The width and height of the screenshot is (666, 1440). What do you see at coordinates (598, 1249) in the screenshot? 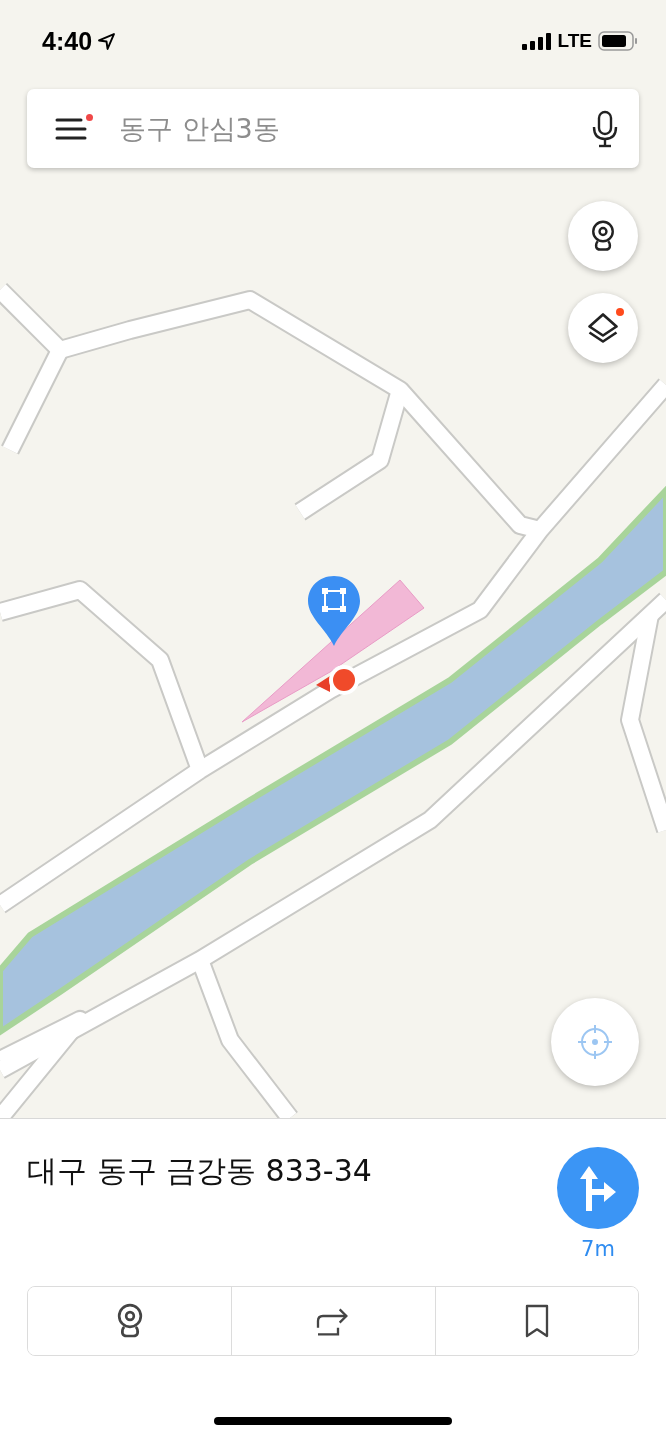
I see `distance-label: 7m` at bounding box center [598, 1249].